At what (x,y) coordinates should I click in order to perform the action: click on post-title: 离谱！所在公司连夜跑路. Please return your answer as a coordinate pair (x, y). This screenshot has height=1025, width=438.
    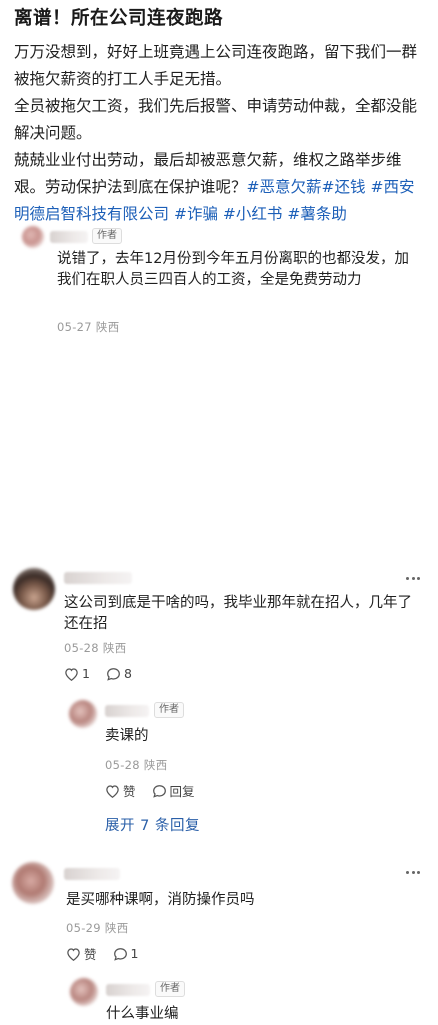
    Looking at the image, I should click on (119, 18).